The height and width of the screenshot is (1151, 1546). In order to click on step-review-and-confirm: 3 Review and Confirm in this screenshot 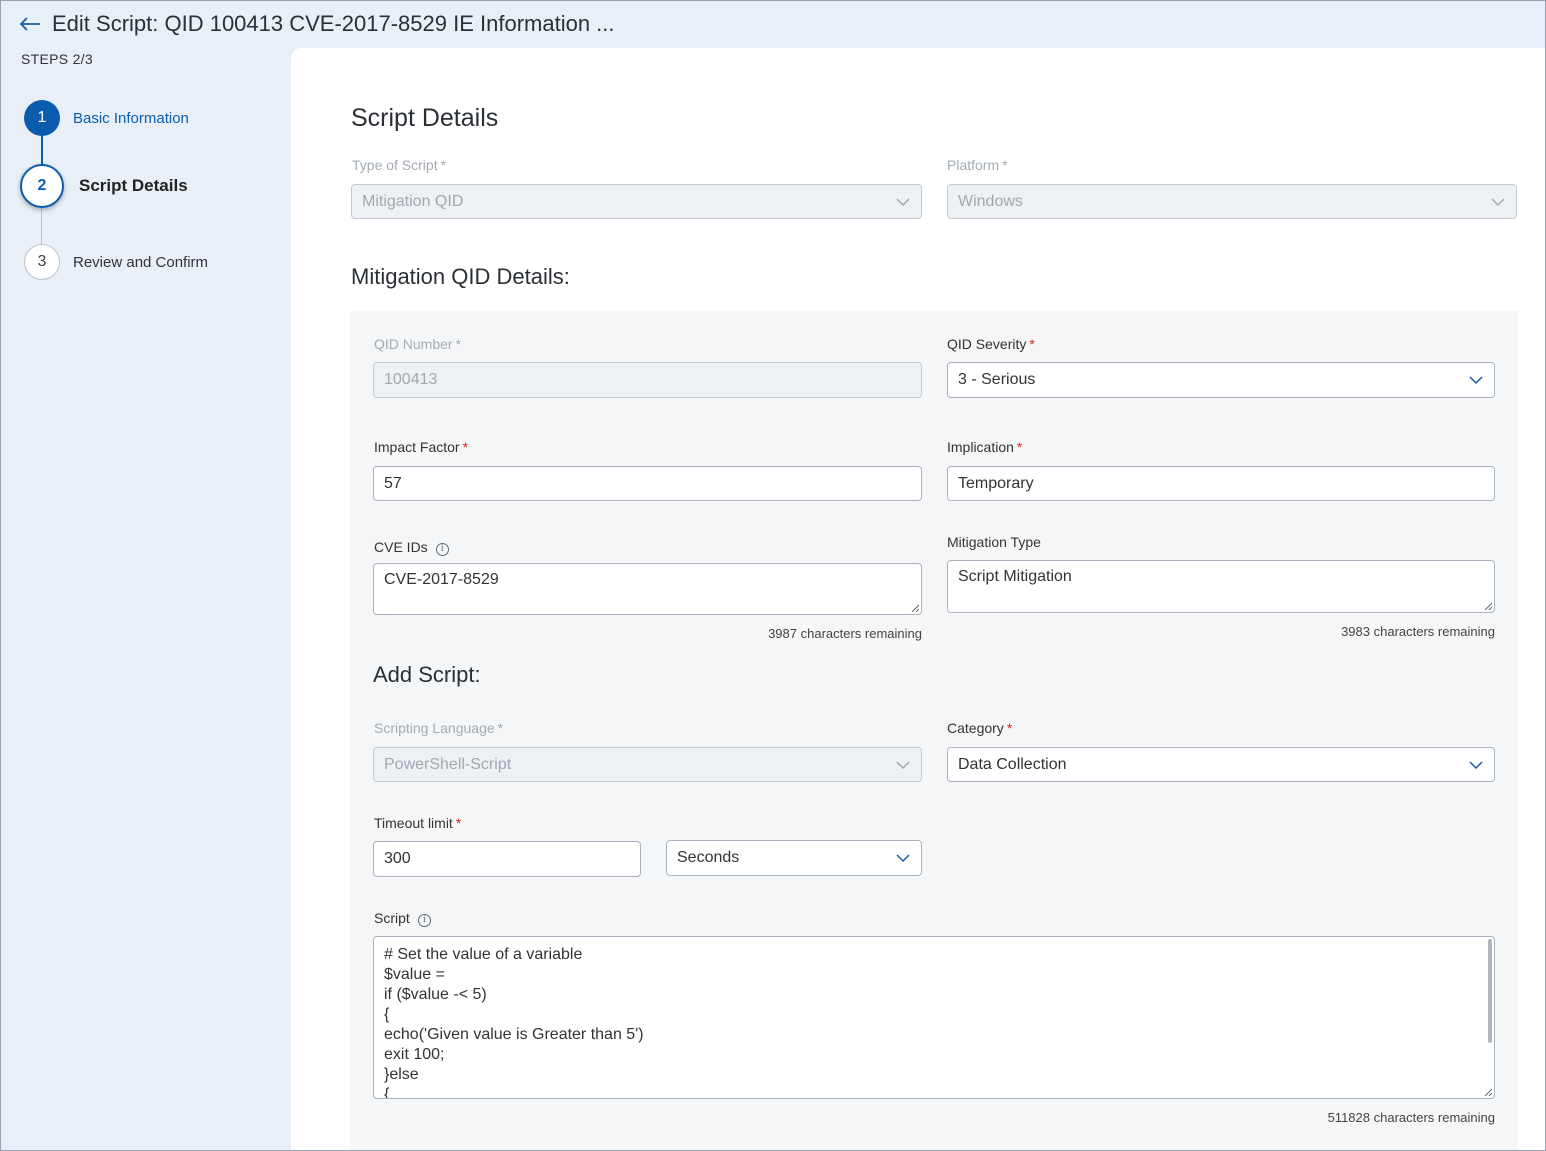, I will do `click(116, 262)`.